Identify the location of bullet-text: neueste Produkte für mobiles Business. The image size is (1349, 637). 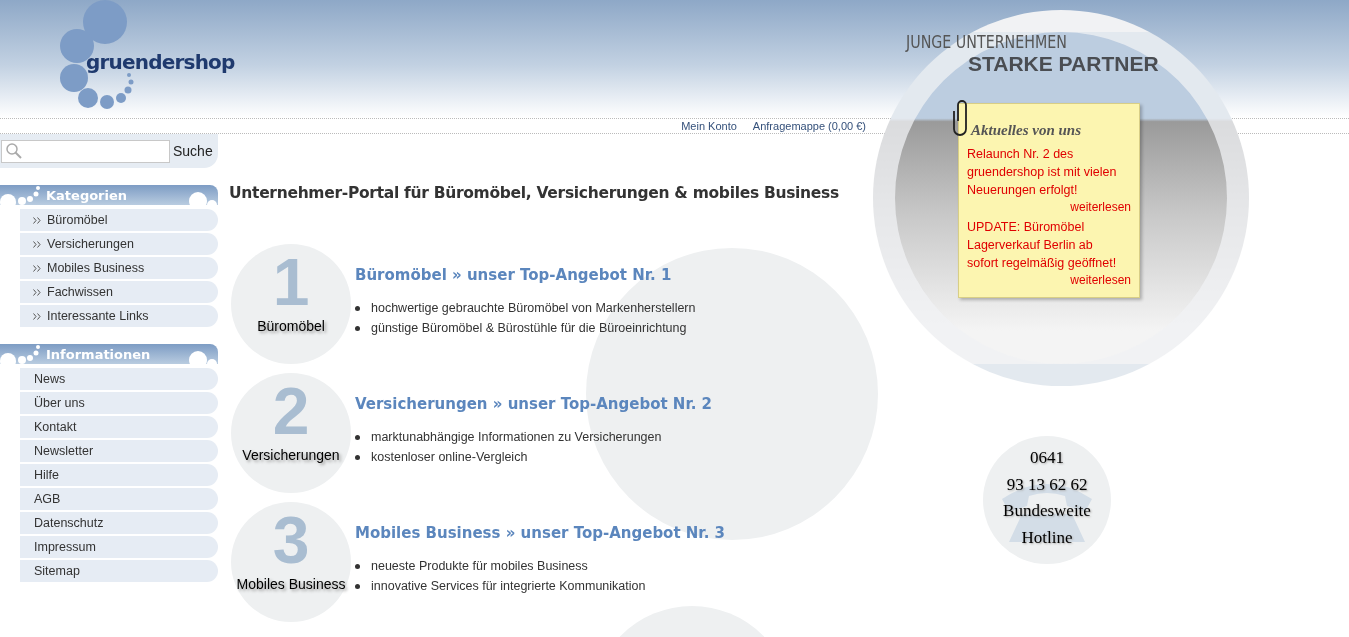
(479, 566).